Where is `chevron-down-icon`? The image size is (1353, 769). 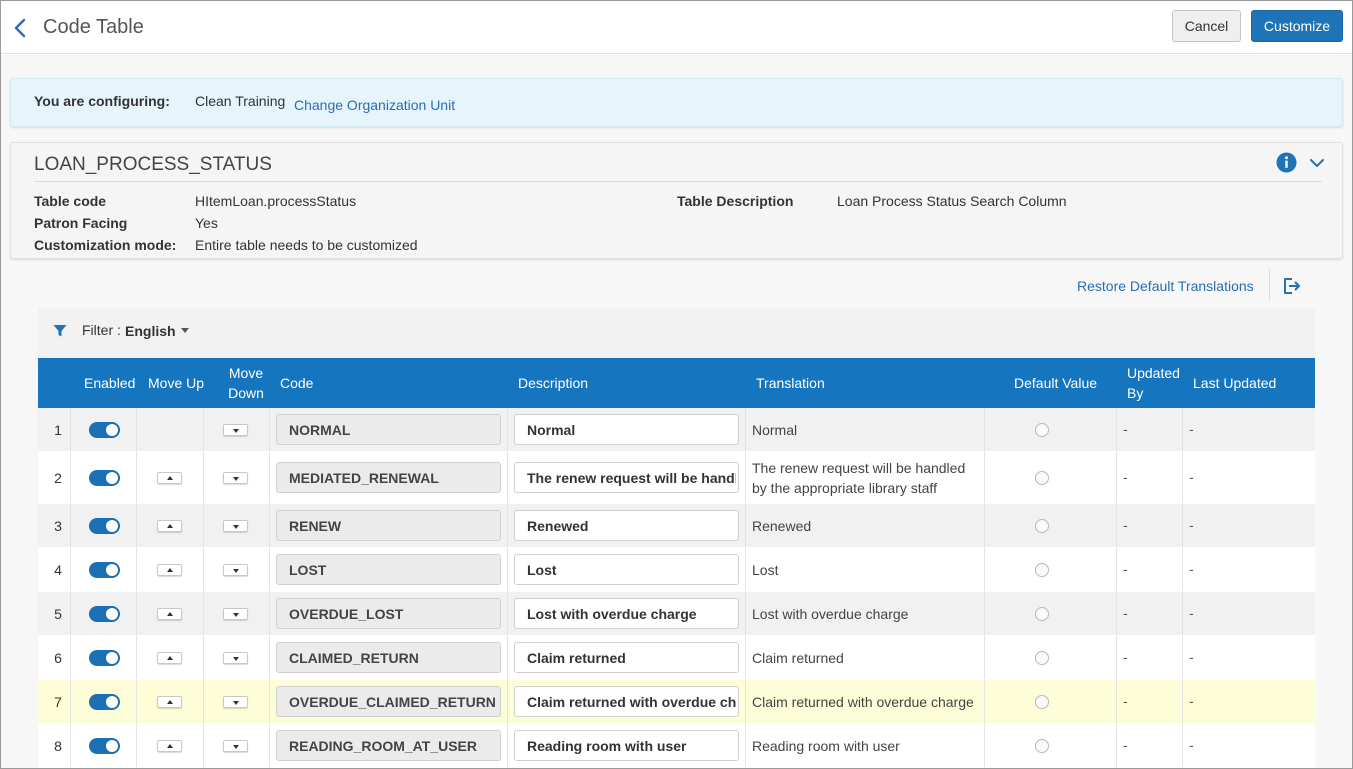 chevron-down-icon is located at coordinates (1317, 163).